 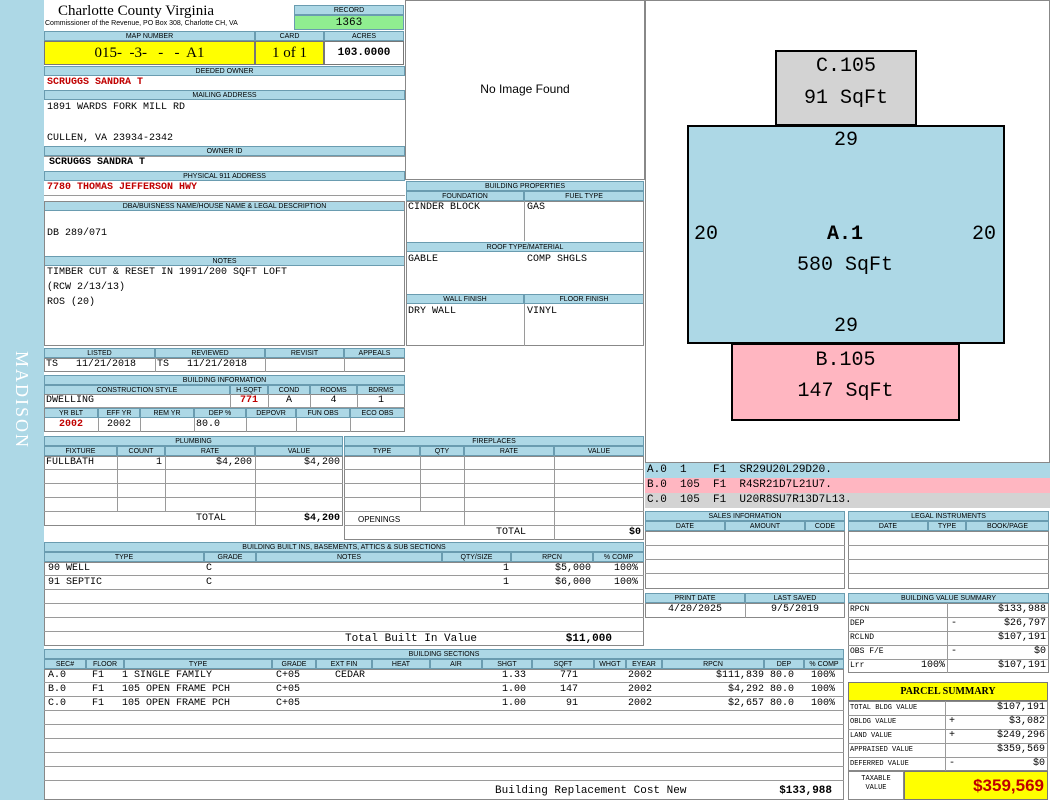 I want to click on builtin-rpcn-label: RPCN, so click(x=552, y=557).